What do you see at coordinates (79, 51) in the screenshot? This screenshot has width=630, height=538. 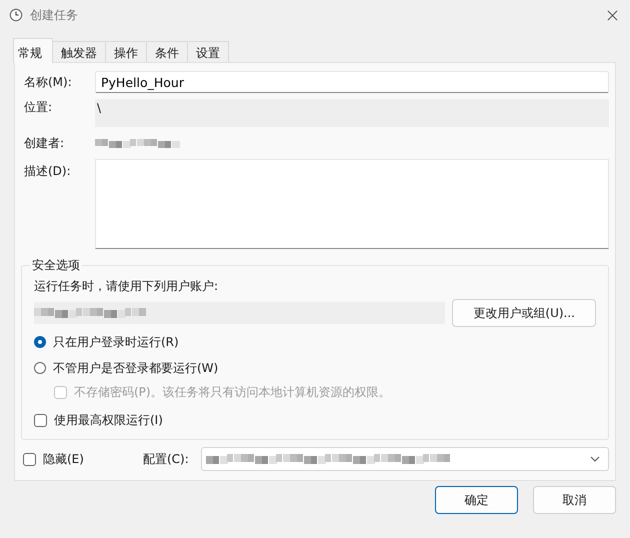 I see `tab: 触发器` at bounding box center [79, 51].